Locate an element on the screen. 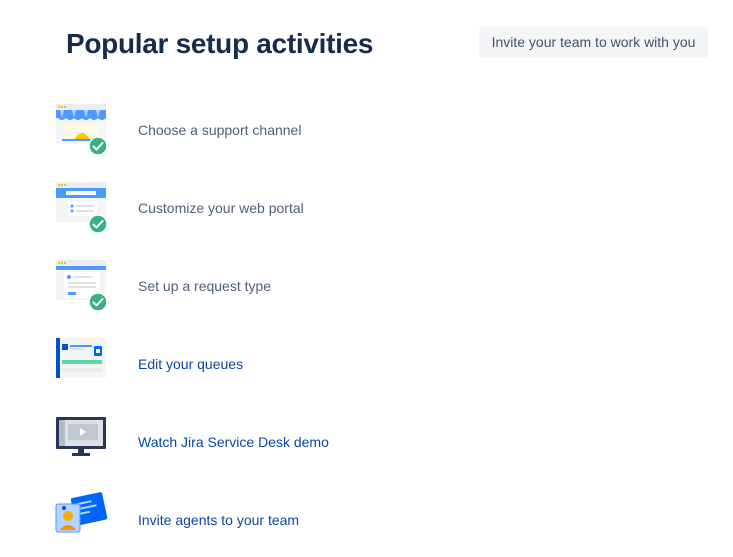  activity-support-channel: Choose a support channel is located at coordinates (366, 132).